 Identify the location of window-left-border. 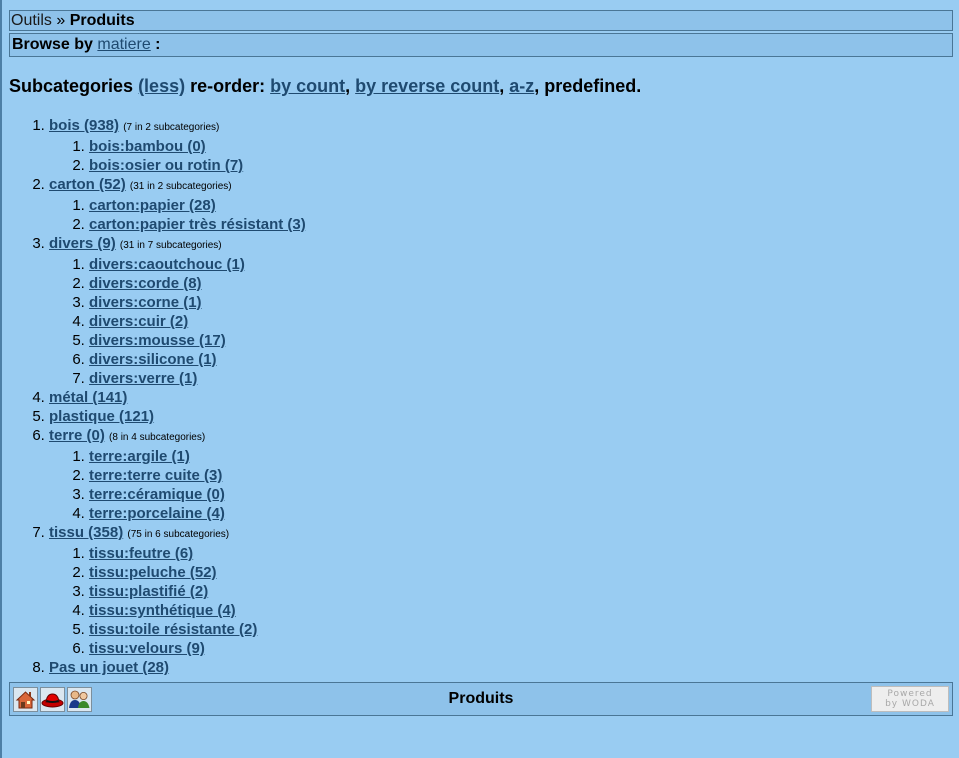
(1, 379).